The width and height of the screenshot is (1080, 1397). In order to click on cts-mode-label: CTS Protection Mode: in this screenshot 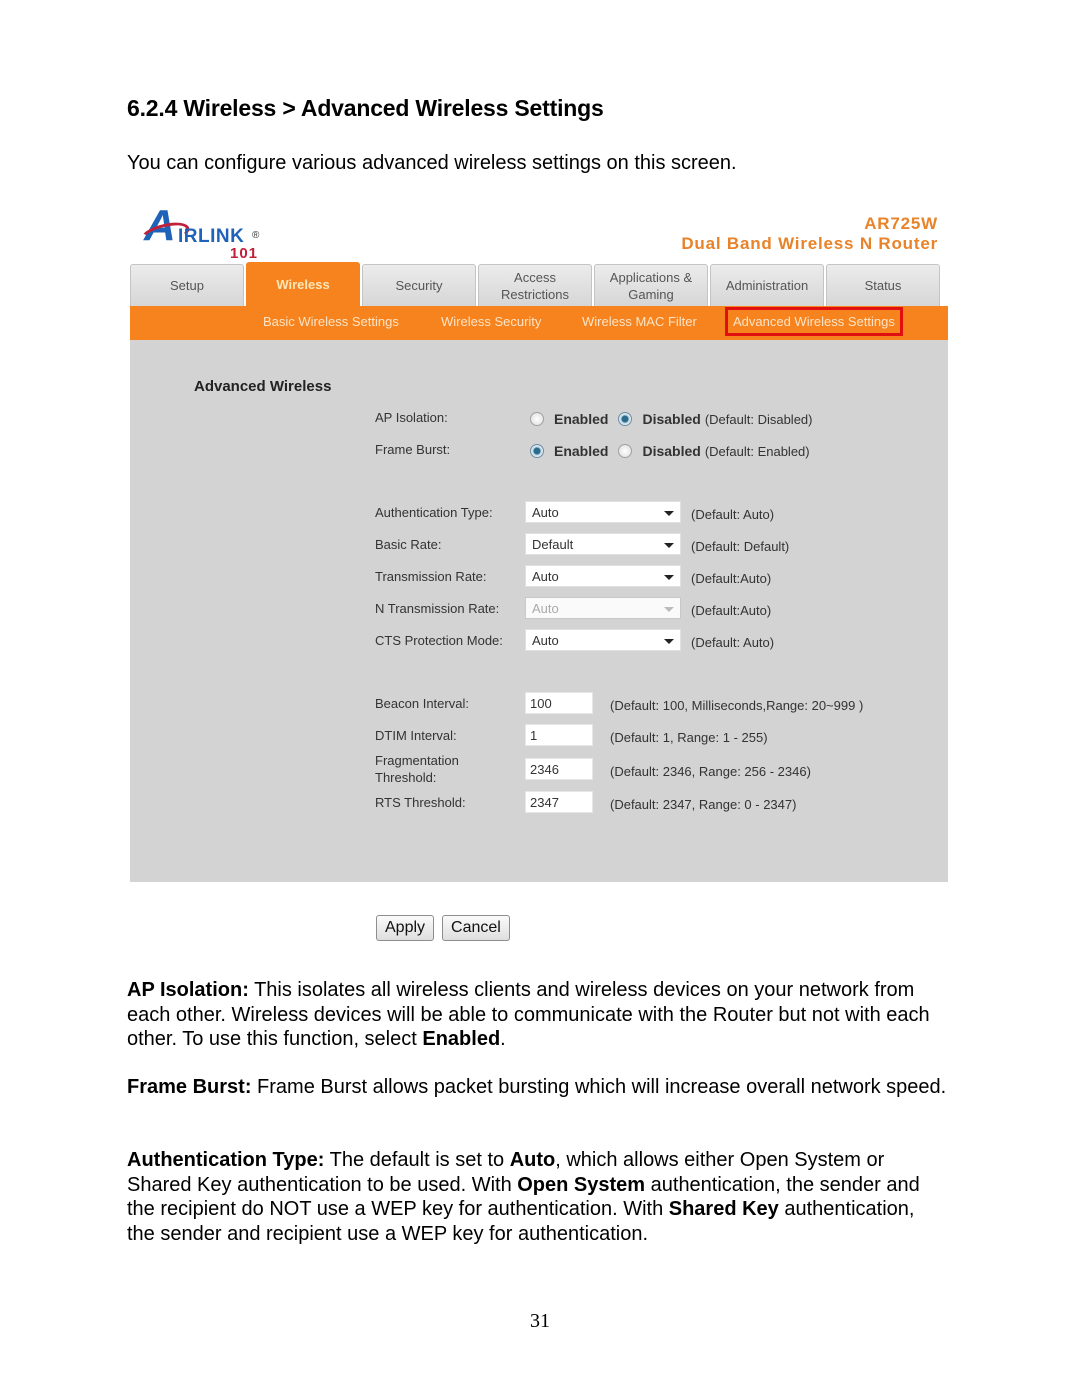, I will do `click(439, 640)`.